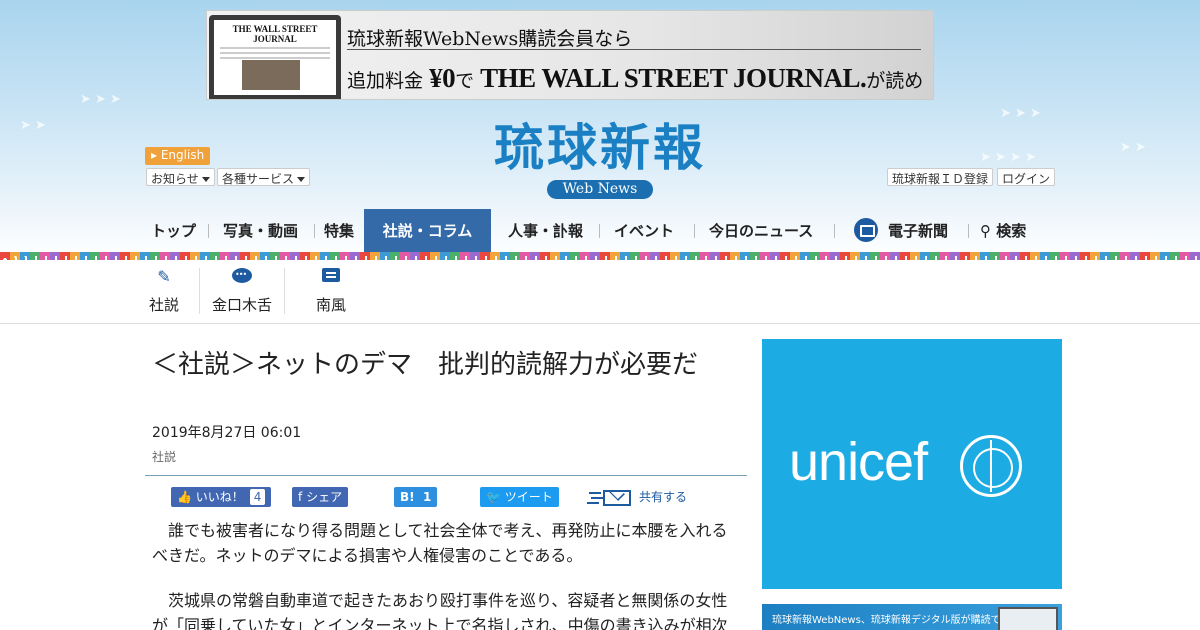  I want to click on nav-item-personnel-obituary: 人事・訃報, so click(545, 231).